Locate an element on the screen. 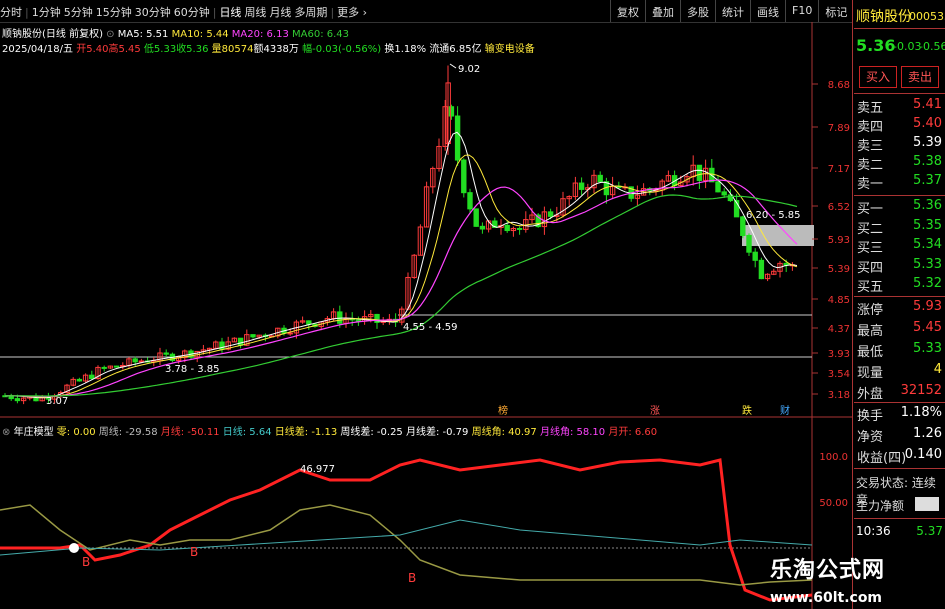 This screenshot has width=945, height=609. period-tab-4: 30分钟 is located at coordinates (153, 12).